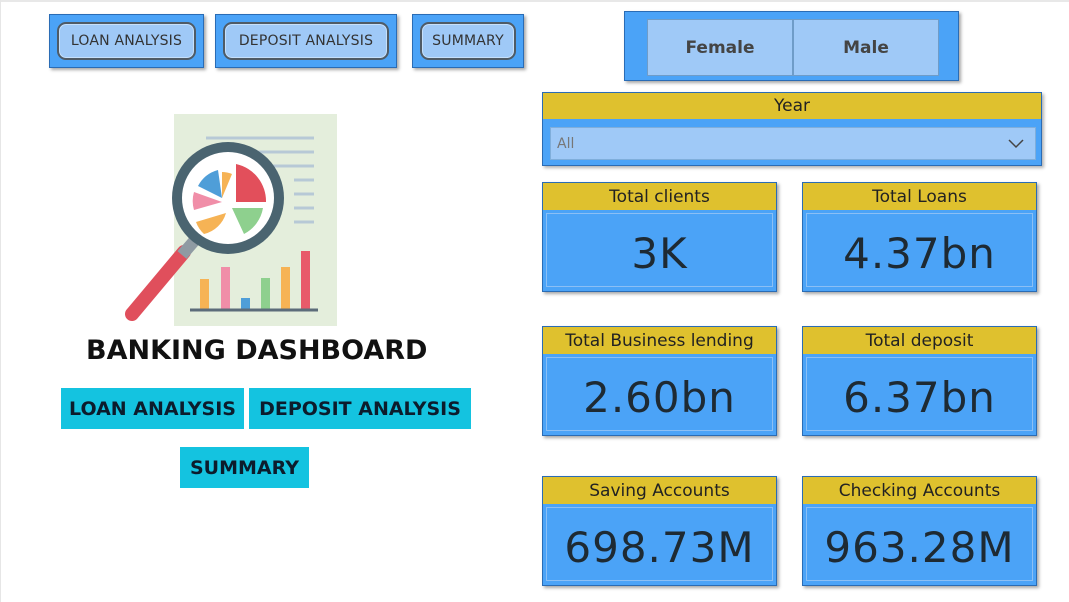 The image size is (1069, 602). I want to click on card-total-loans-label: Total Loans, so click(919, 196).